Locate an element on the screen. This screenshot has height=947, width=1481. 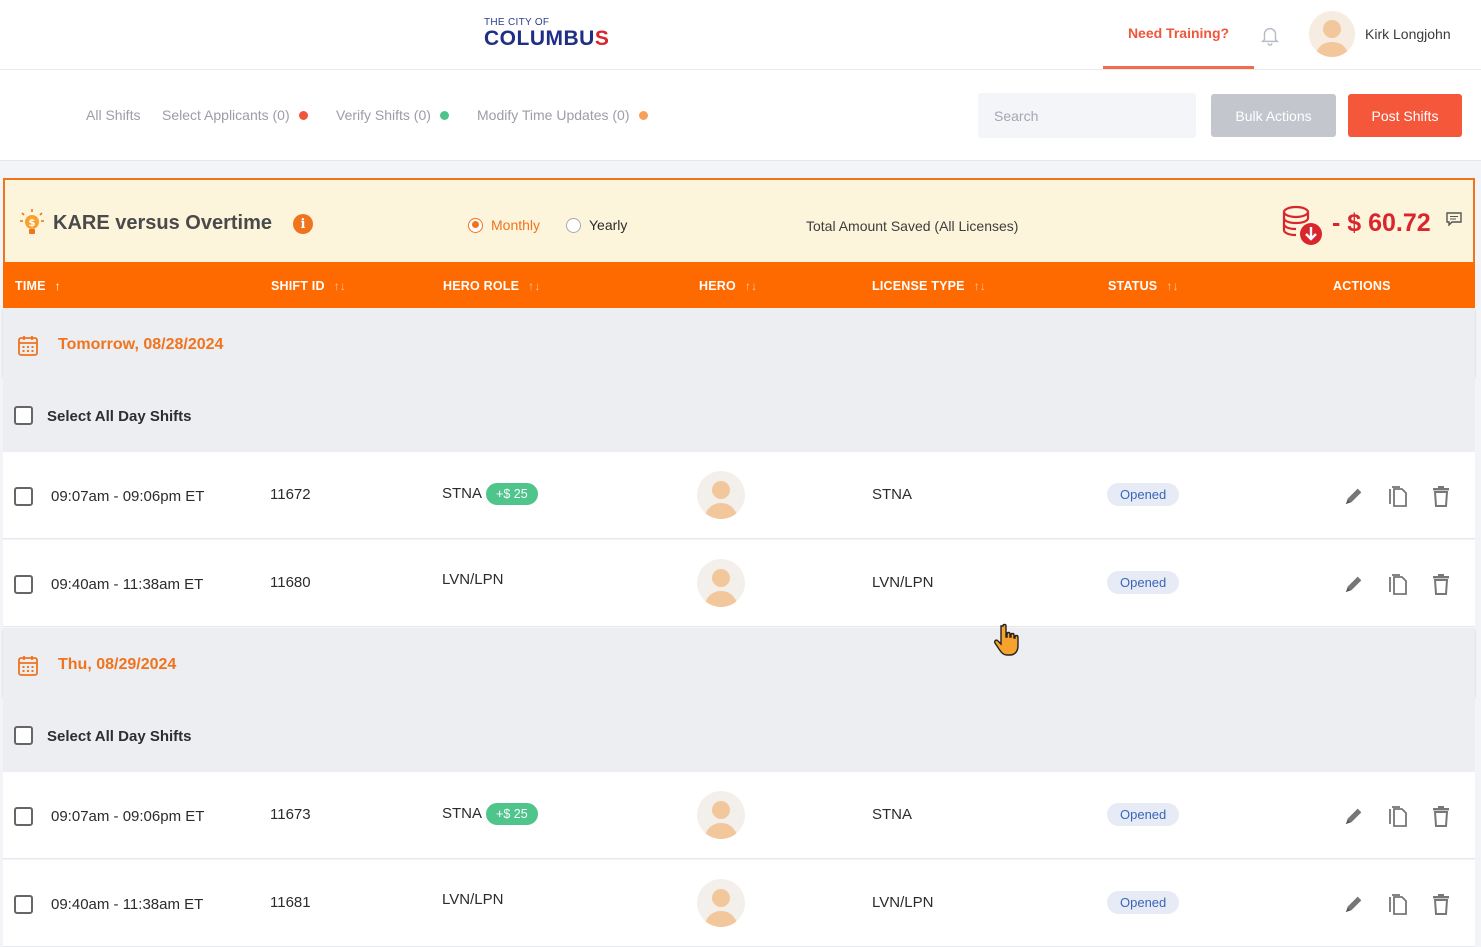
tab-all-shifts: All Shifts is located at coordinates (113, 115).